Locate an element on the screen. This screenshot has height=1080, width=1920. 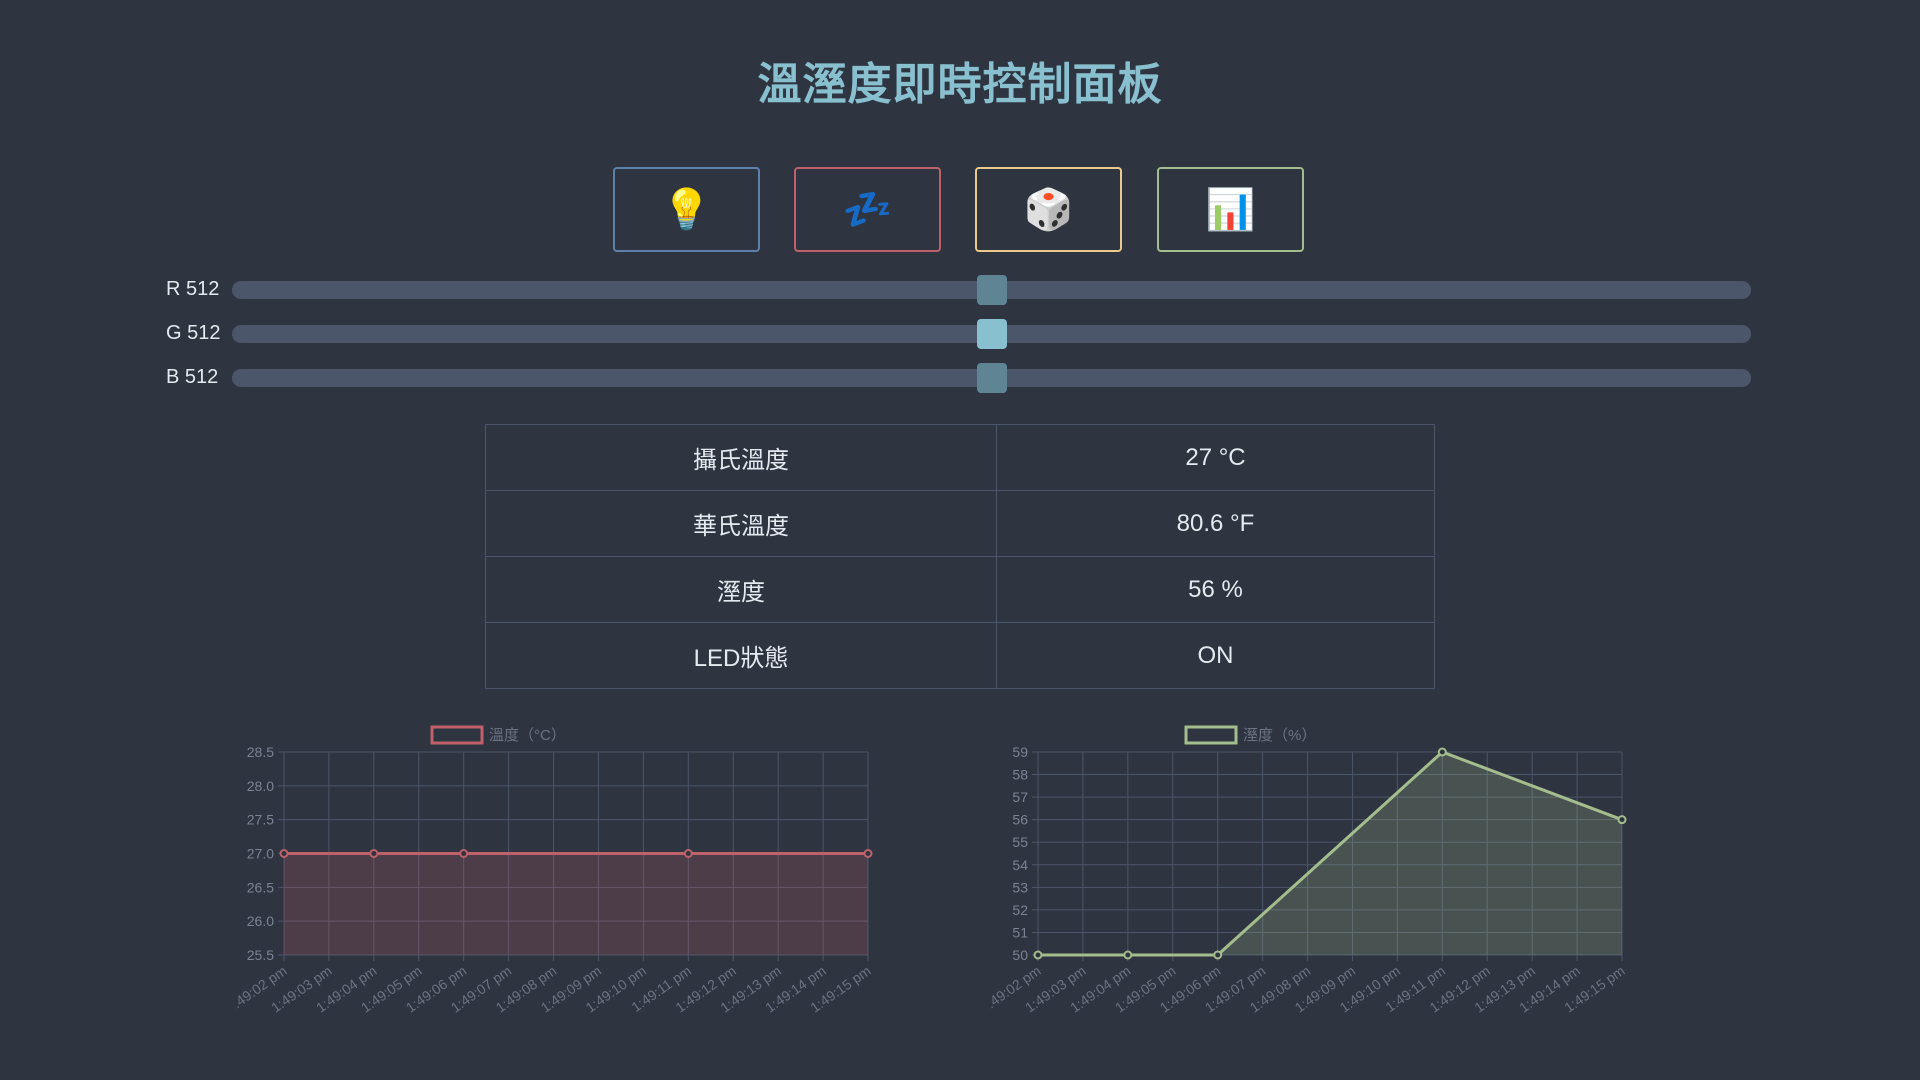
y-tick-label: 58 is located at coordinates (1020, 775).